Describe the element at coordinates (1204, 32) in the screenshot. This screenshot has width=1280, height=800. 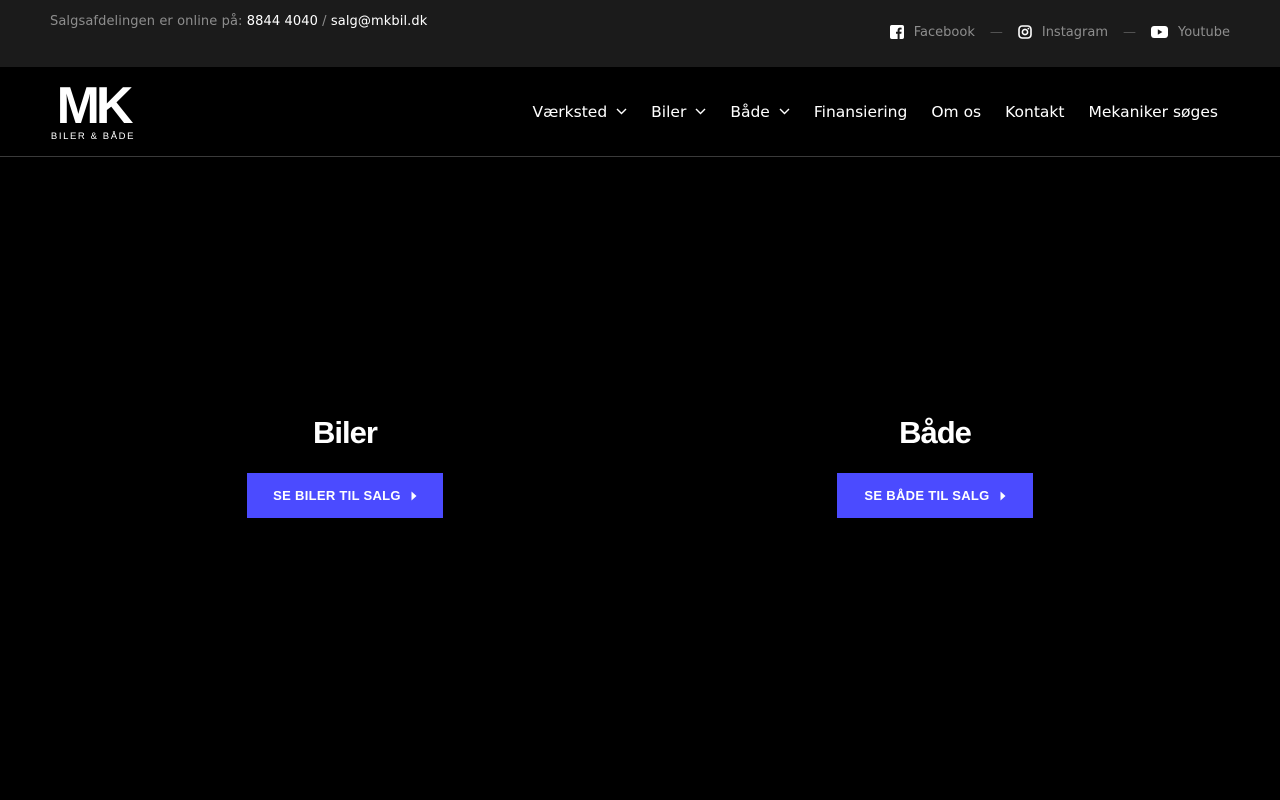
I see `youtube-label: Youtube` at that location.